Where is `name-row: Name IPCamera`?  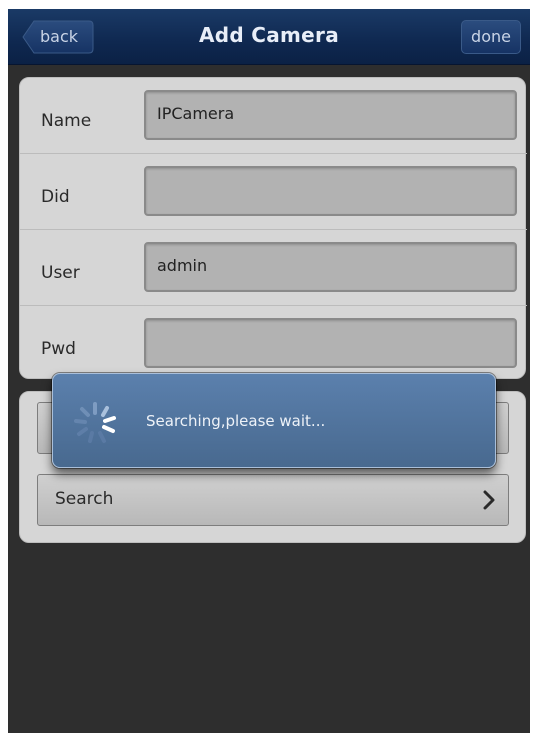 name-row: Name IPCamera is located at coordinates (273, 116).